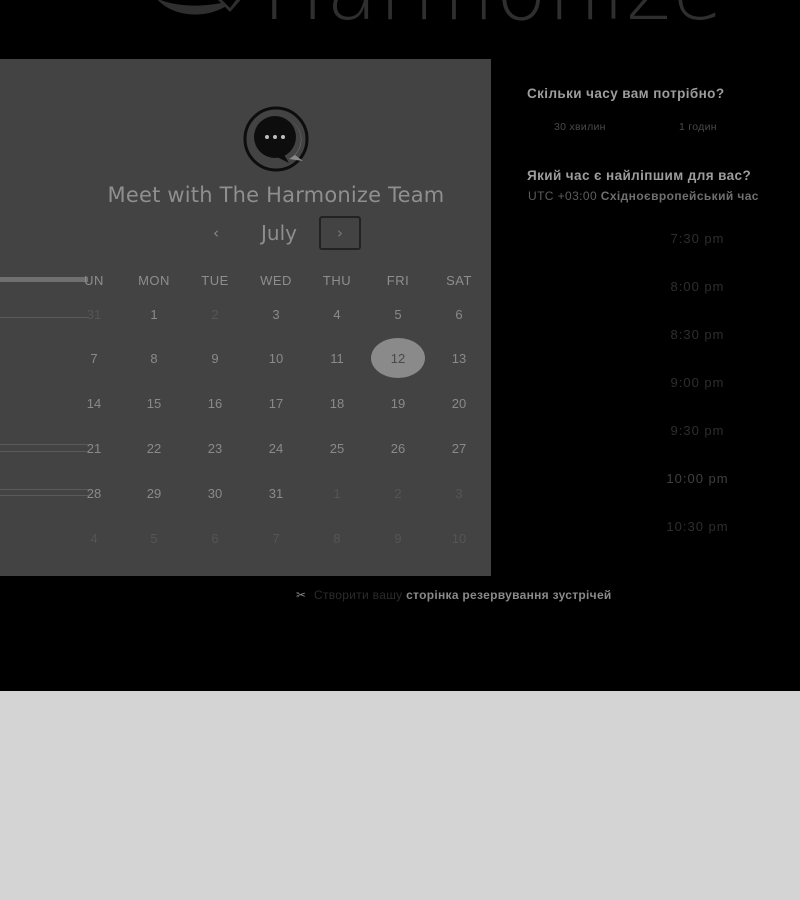 The image size is (800, 900). Describe the element at coordinates (639, 175) in the screenshot. I see `time-question: Який час є найліпшим для вас?` at that location.